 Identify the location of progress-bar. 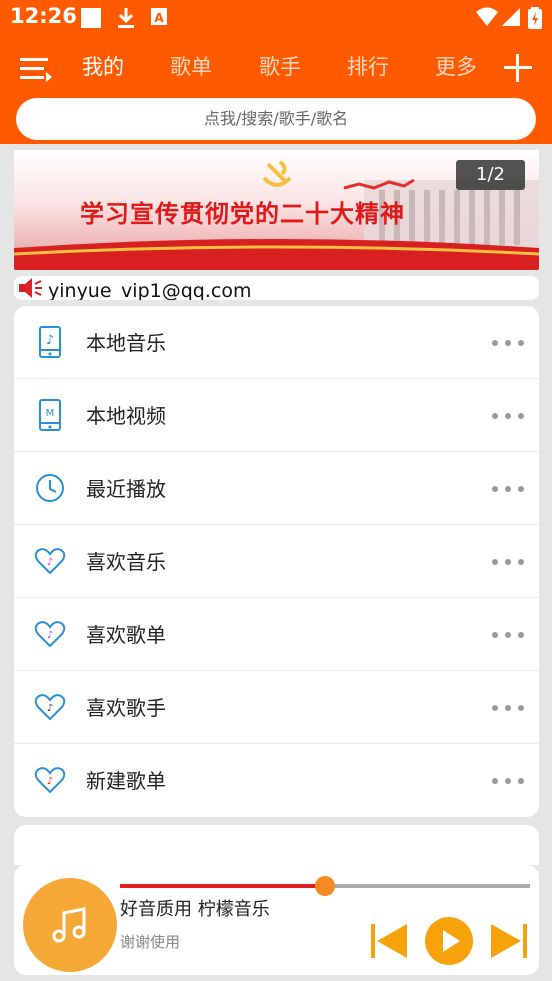
(325, 886).